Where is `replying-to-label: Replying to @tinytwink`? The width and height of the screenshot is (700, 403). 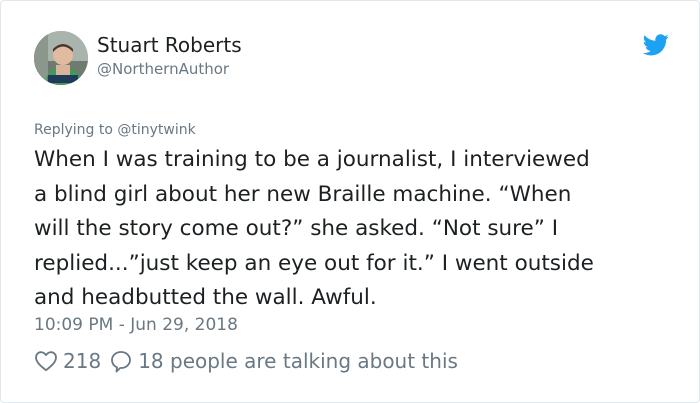 replying-to-label: Replying to @tinytwink is located at coordinates (115, 130).